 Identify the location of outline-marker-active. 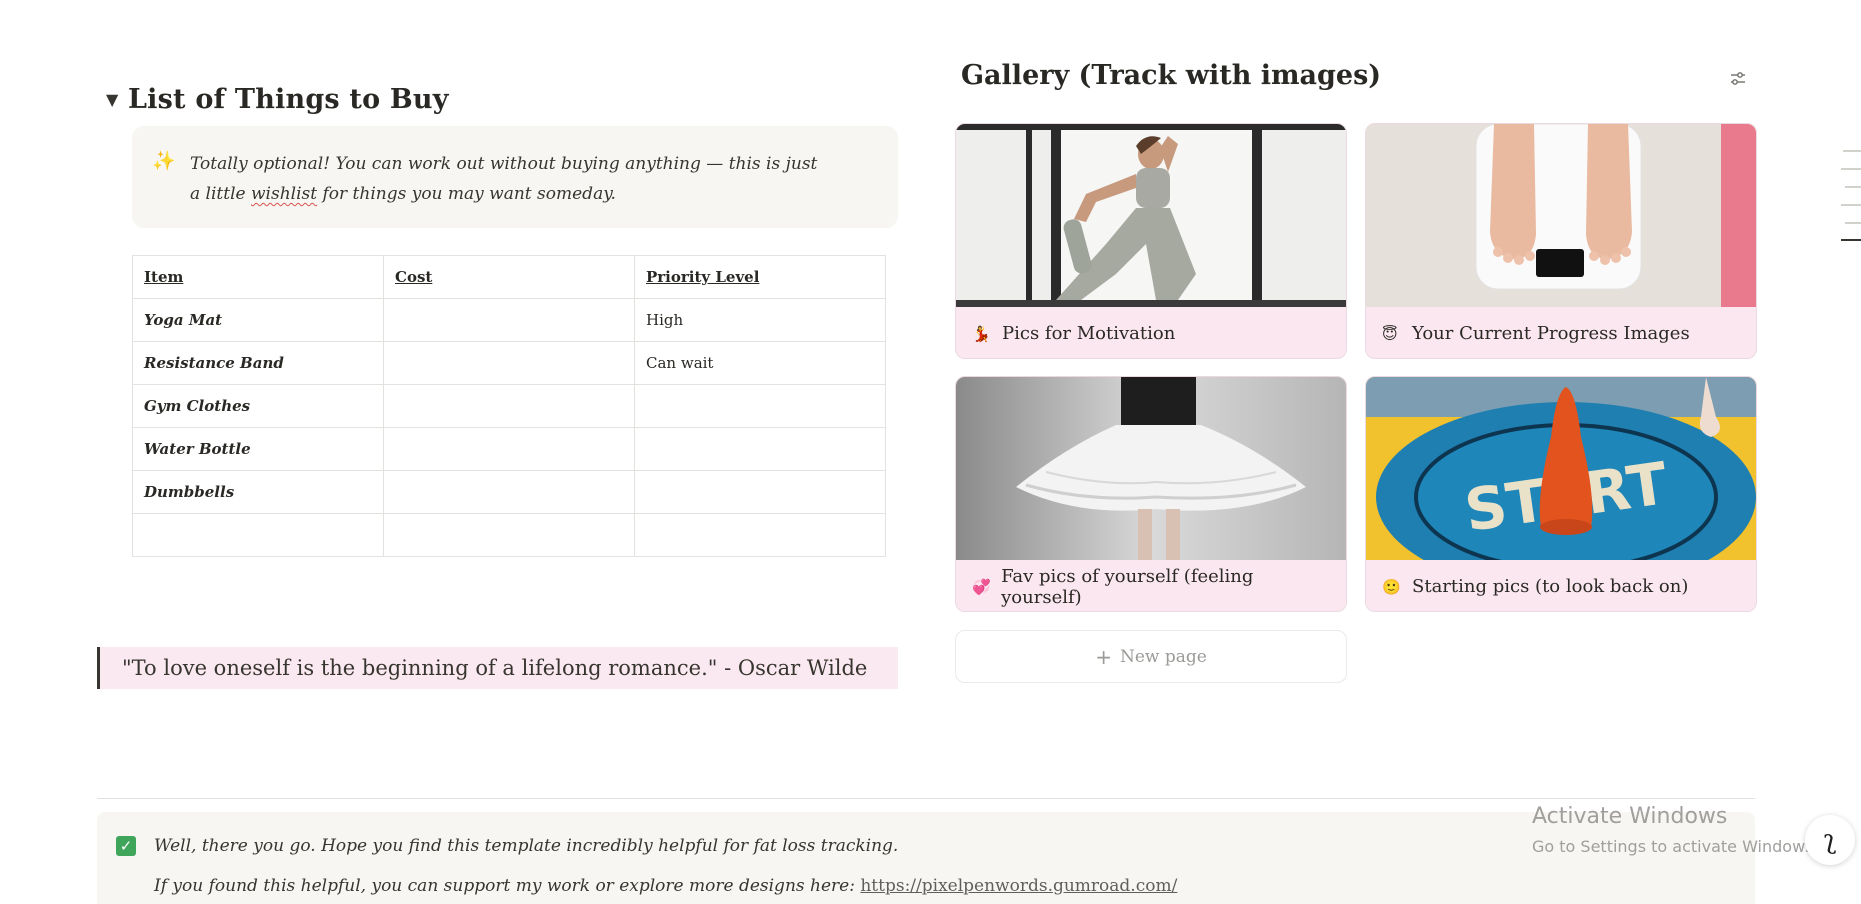
(1851, 240).